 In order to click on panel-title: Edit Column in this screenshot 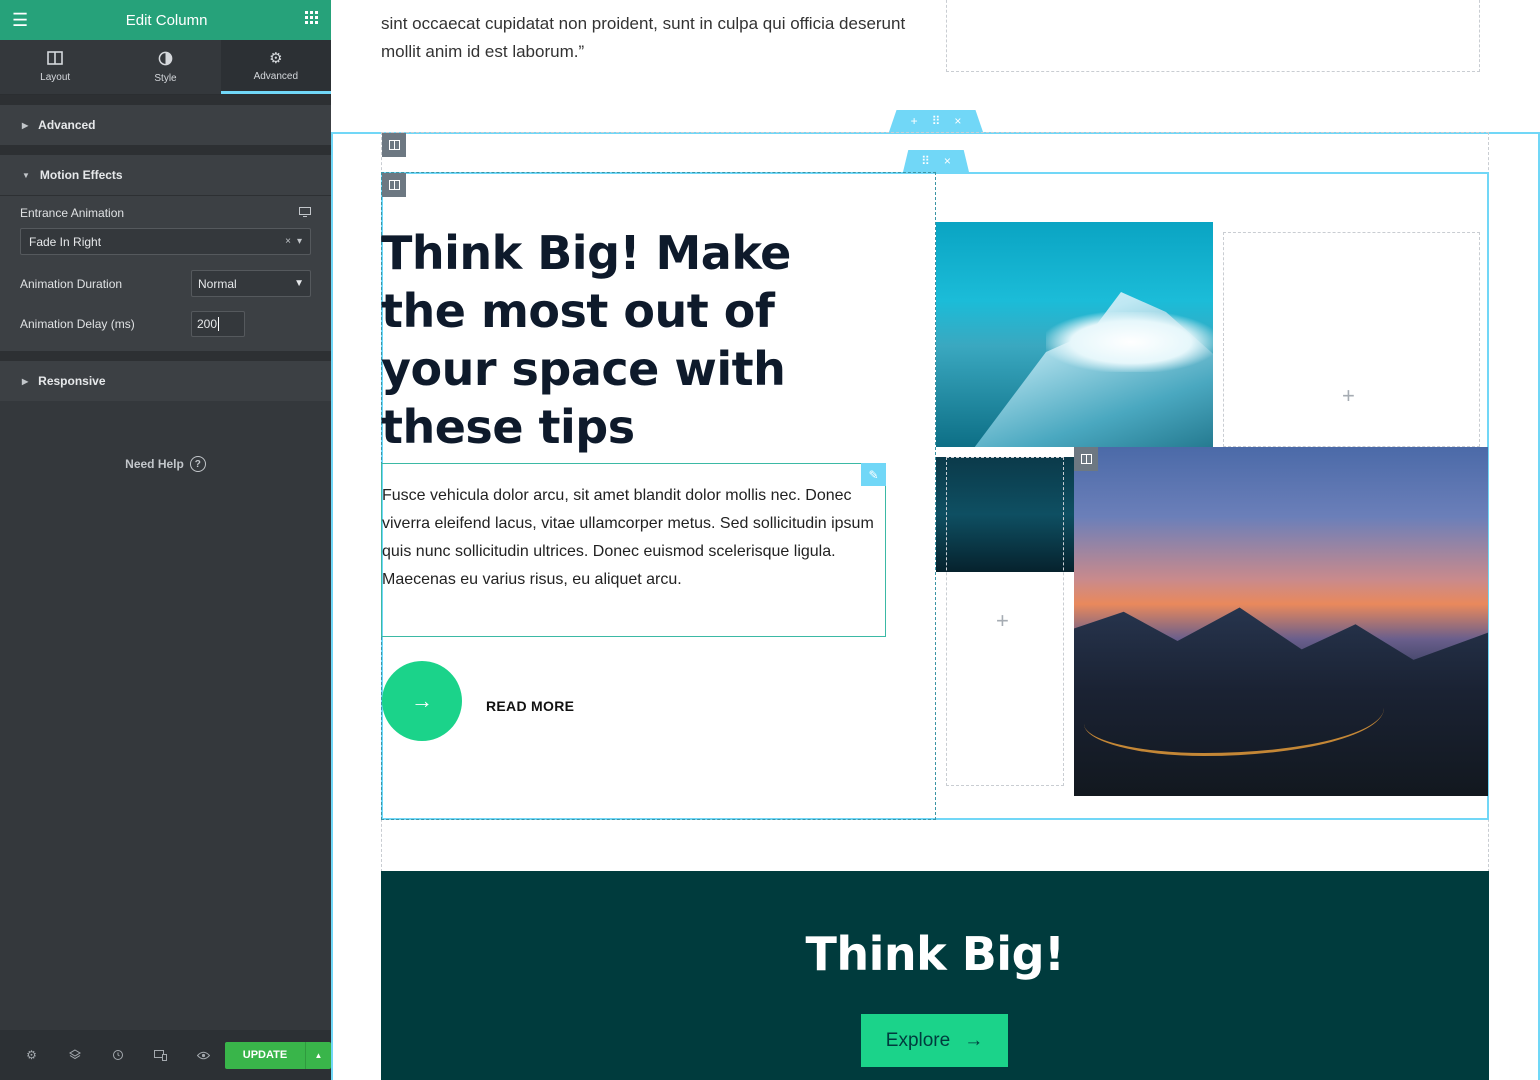, I will do `click(166, 20)`.